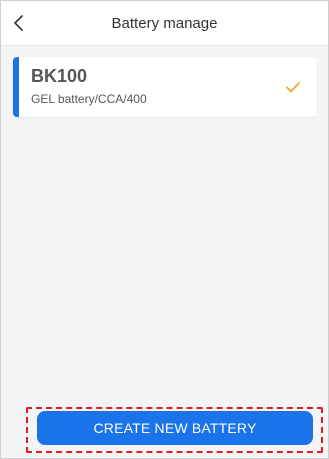 The height and width of the screenshot is (459, 329). Describe the element at coordinates (165, 87) in the screenshot. I see `battery-list-item: BK100 GEL battery/CCA/400` at that location.